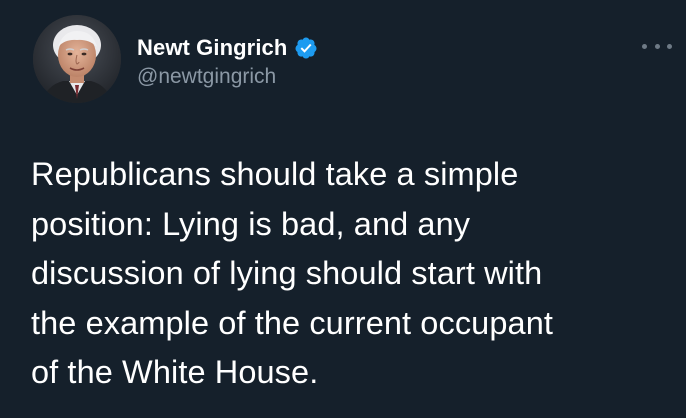 The width and height of the screenshot is (686, 418). What do you see at coordinates (206, 77) in the screenshot?
I see `author-handle: @newtgingrich` at bounding box center [206, 77].